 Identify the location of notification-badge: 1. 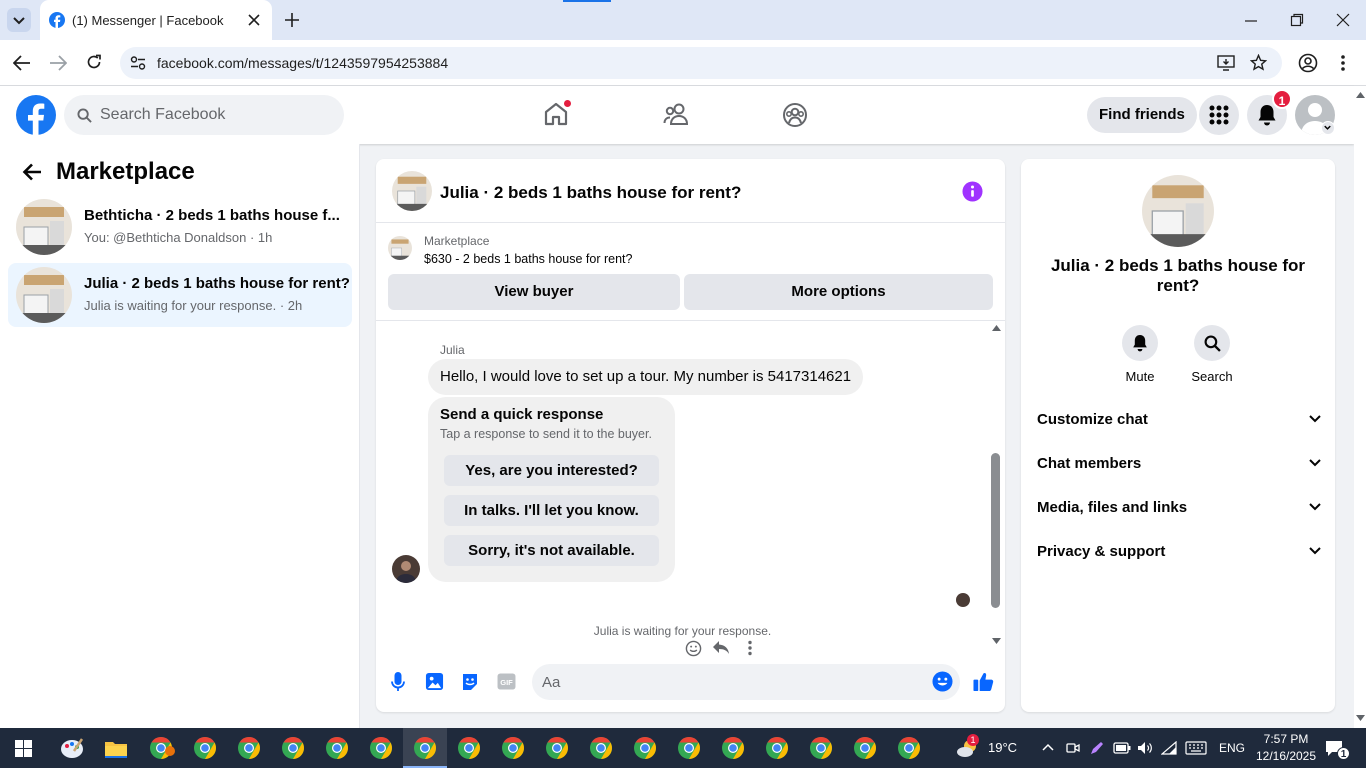
(1282, 99).